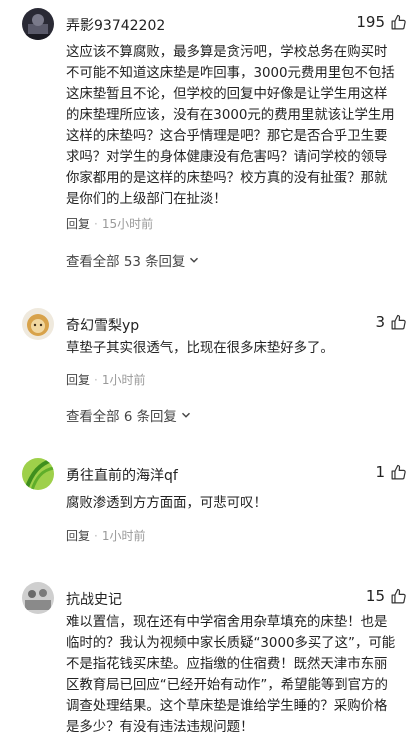 The image size is (419, 738). Describe the element at coordinates (370, 22) in the screenshot. I see `like-count: 195` at that location.